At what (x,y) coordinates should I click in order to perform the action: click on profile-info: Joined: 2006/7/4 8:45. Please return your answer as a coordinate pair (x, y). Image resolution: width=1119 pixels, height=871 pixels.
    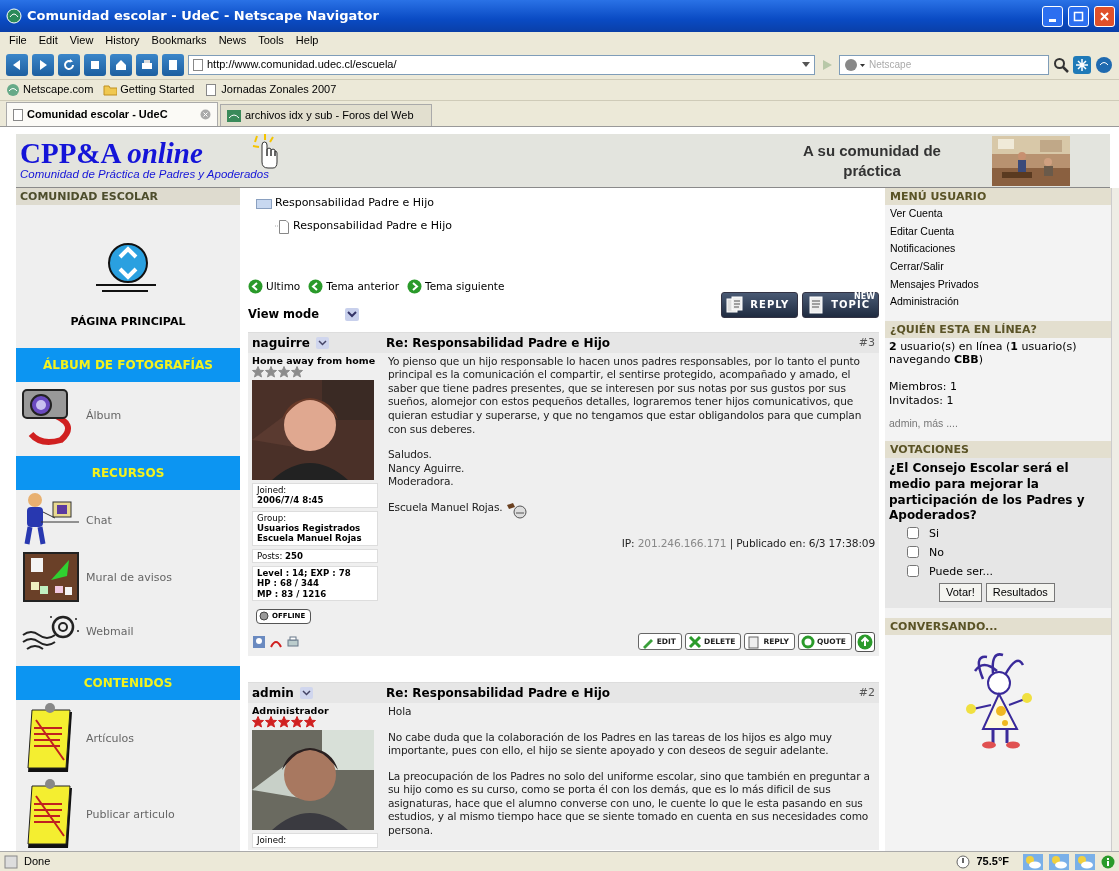
    Looking at the image, I should click on (315, 495).